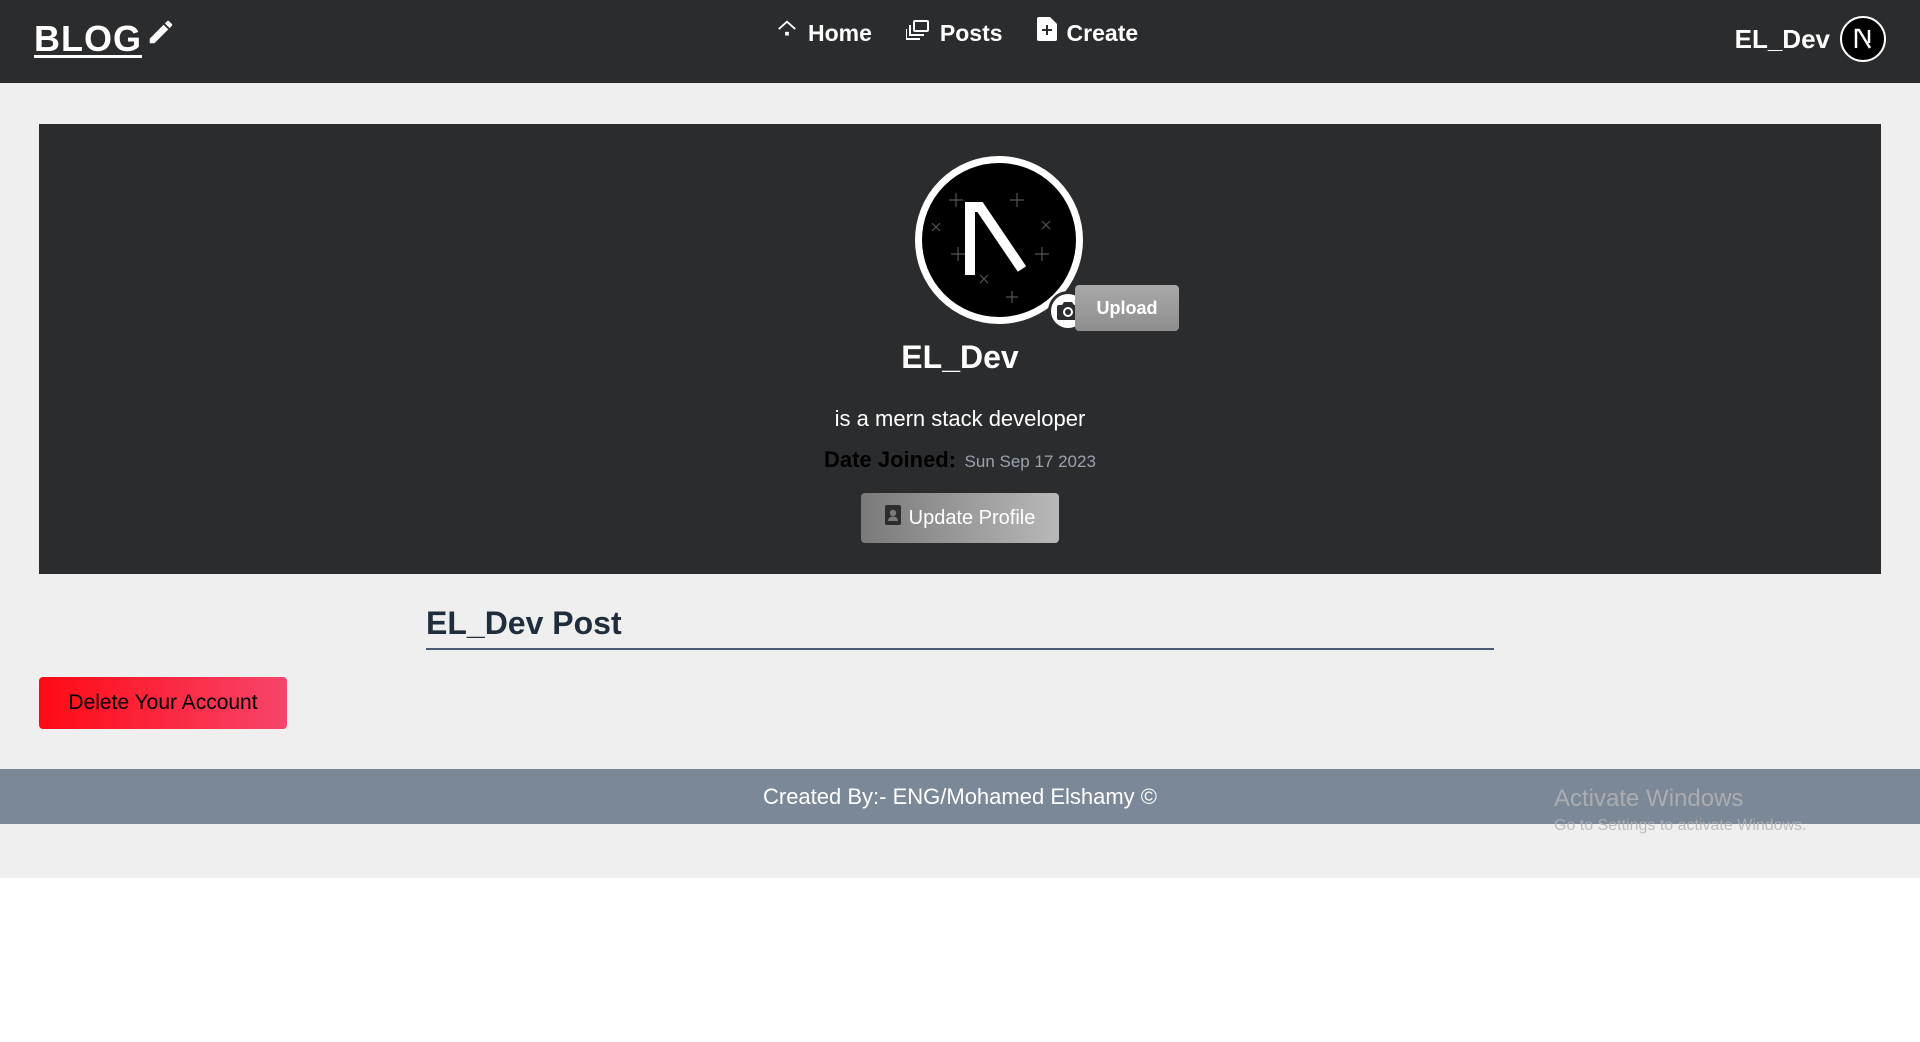  I want to click on brand-logo-link: BLOG, so click(105, 39).